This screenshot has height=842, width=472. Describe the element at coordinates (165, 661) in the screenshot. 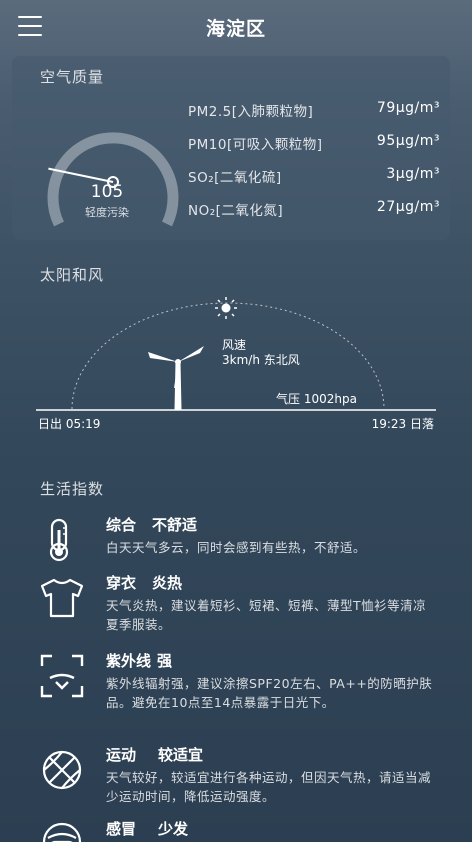

I see `life-item-level: 强` at that location.